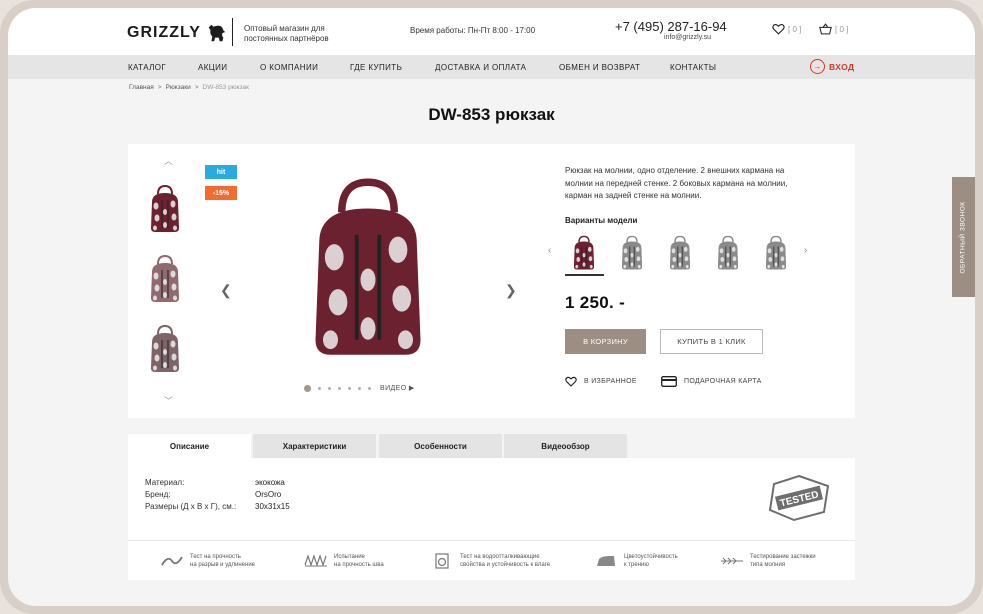 The image size is (983, 614). What do you see at coordinates (549, 250) in the screenshot?
I see `variants-prev-arrow-icon: ‹` at bounding box center [549, 250].